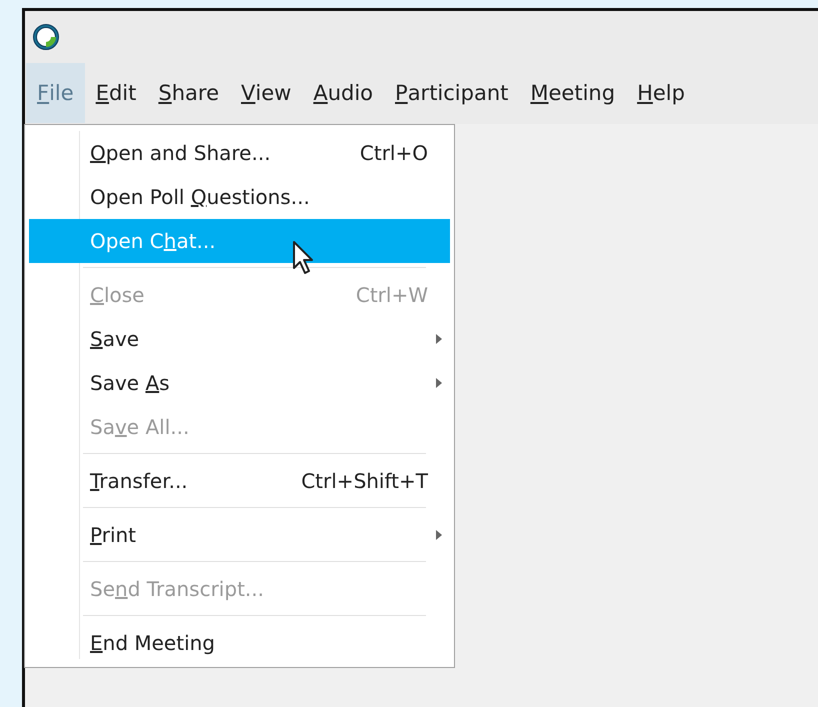 The height and width of the screenshot is (707, 818). I want to click on menu-item: Transfer... Ctrl+Shift+T, so click(239, 481).